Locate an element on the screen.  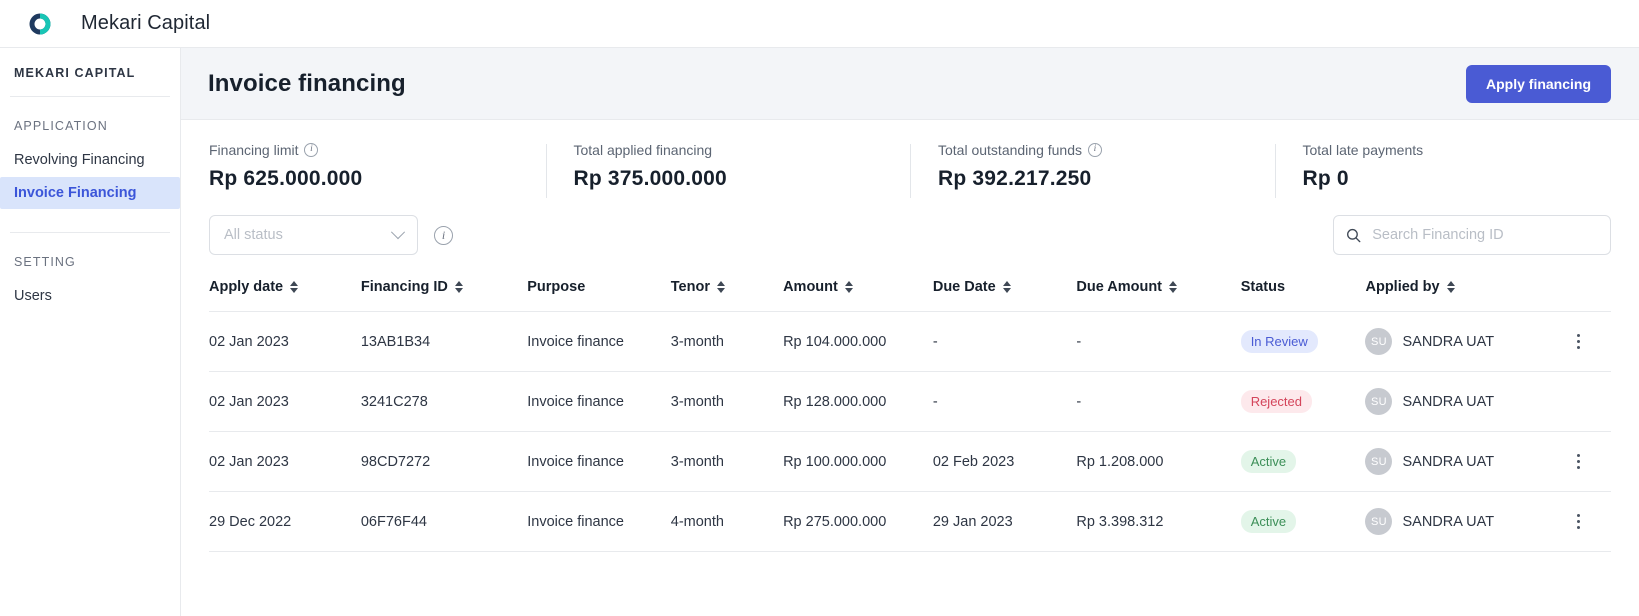
column-label: Amount is located at coordinates (810, 287).